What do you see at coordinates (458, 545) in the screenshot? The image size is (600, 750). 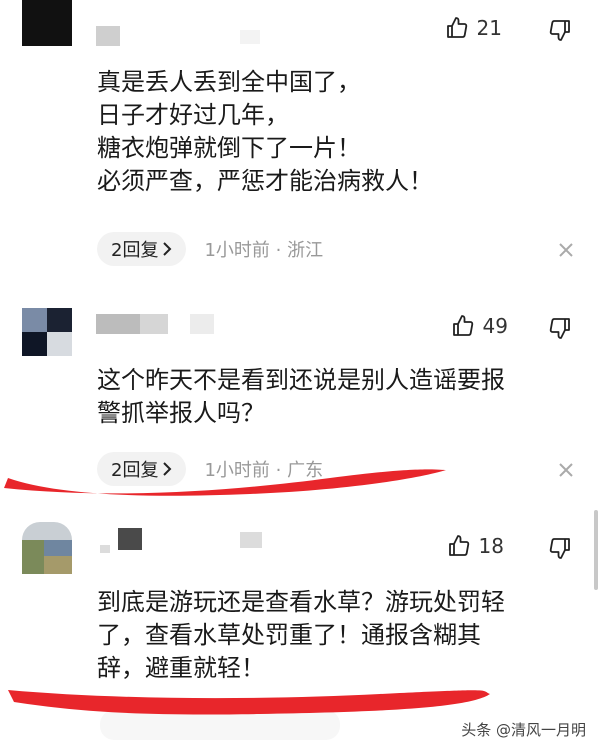 I see `thumbs-up-icon` at bounding box center [458, 545].